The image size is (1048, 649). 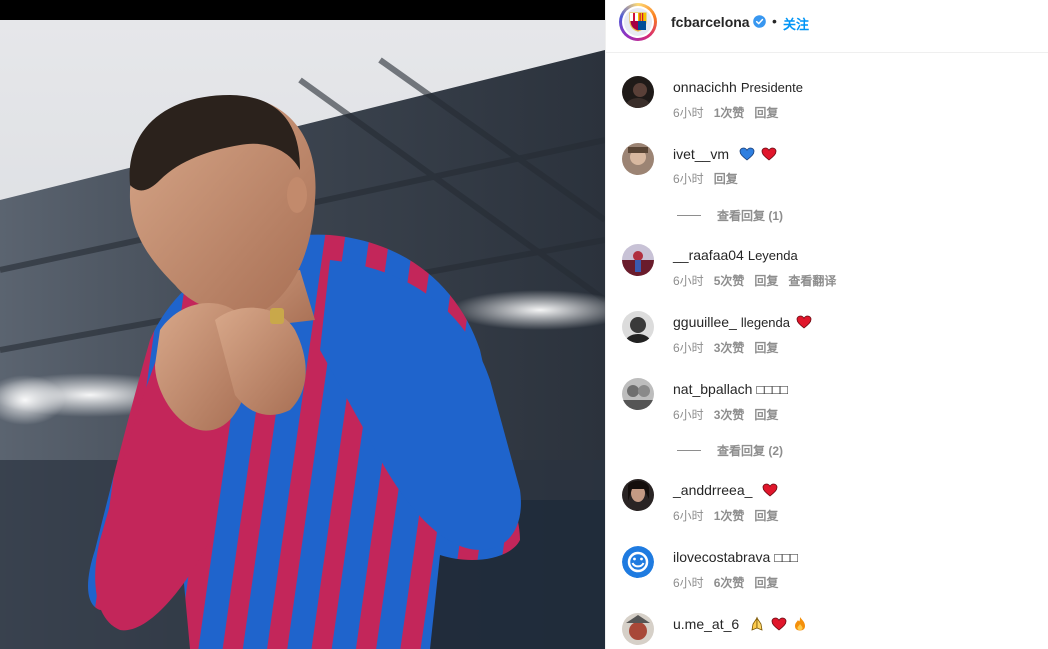 What do you see at coordinates (729, 281) in the screenshot?
I see `comment-likes: 5次赞` at bounding box center [729, 281].